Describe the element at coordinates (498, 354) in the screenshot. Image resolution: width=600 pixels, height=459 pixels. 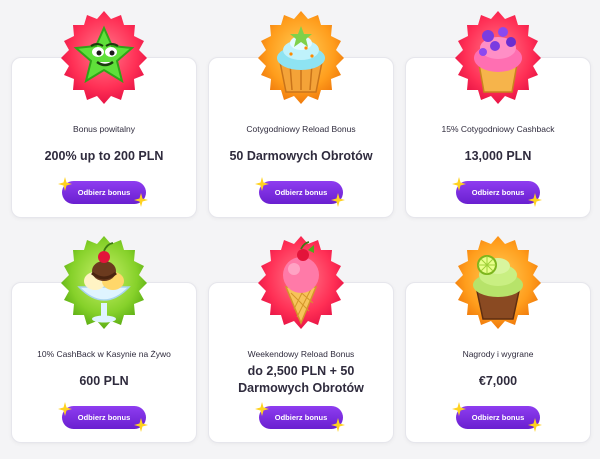
I see `bonus-subtitle: Nagrody i wygrane` at that location.